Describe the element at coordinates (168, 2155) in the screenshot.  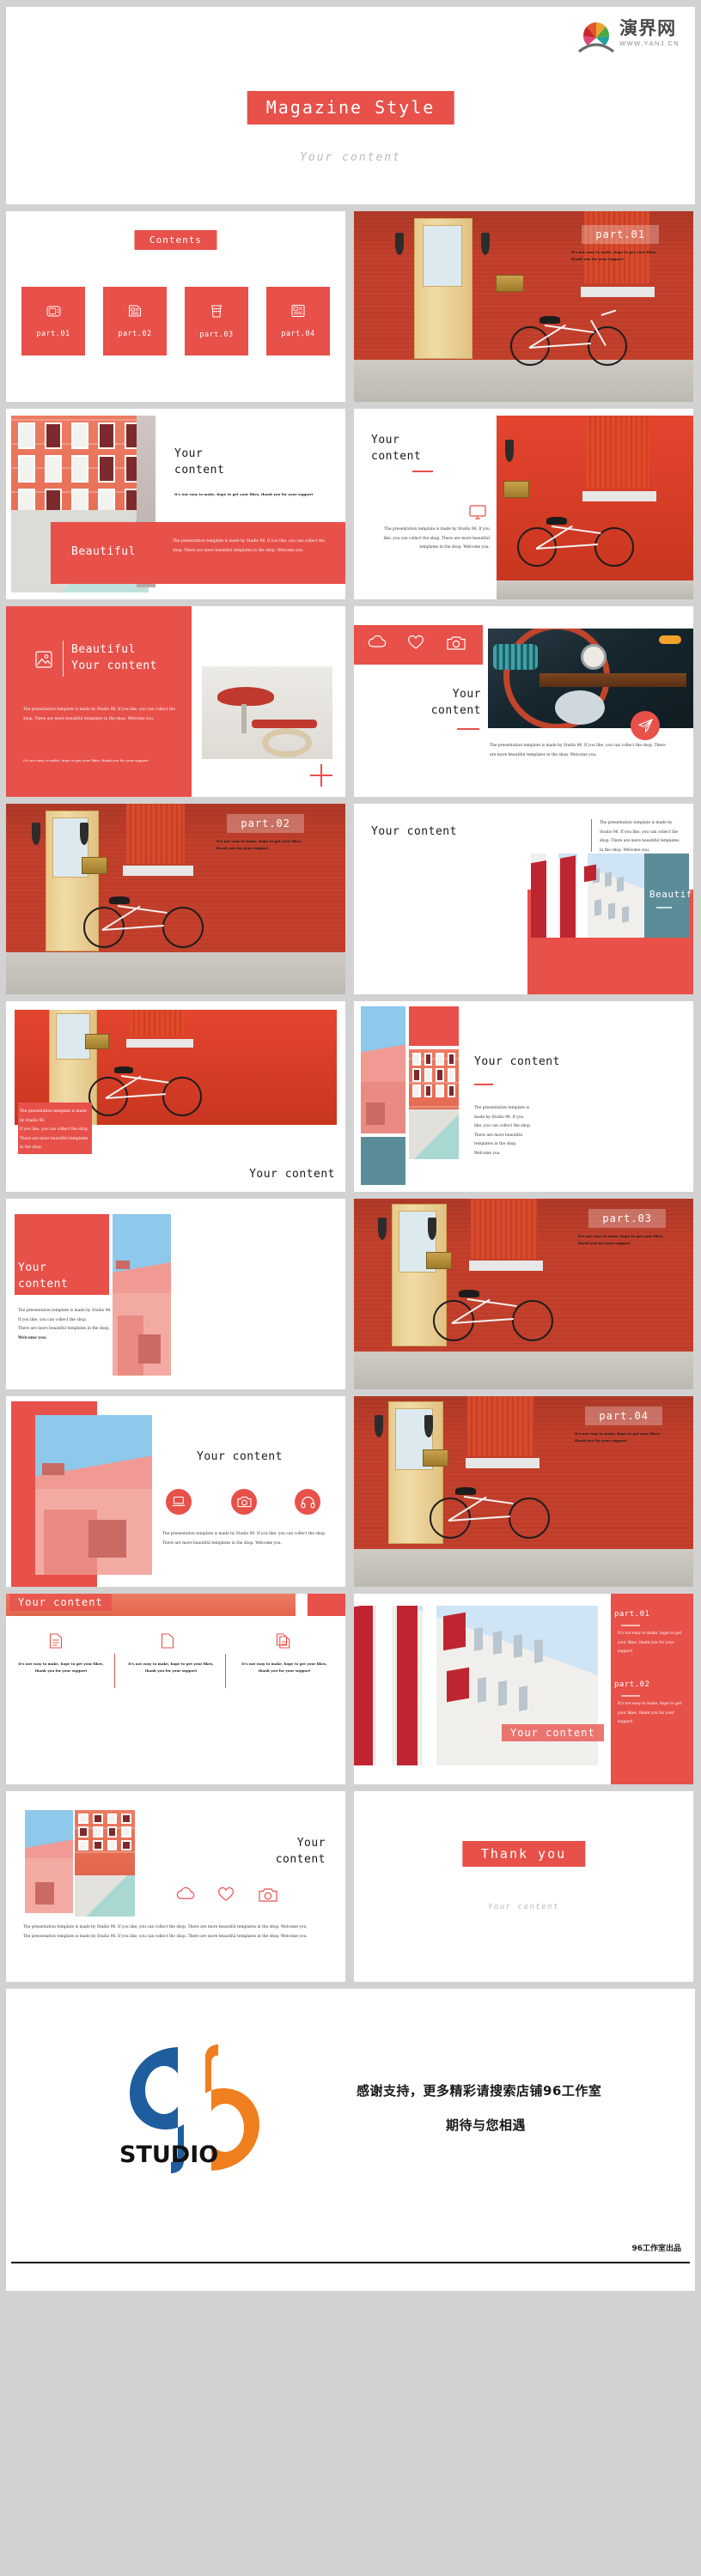
I see `studio-wordmark: STUDIO` at that location.